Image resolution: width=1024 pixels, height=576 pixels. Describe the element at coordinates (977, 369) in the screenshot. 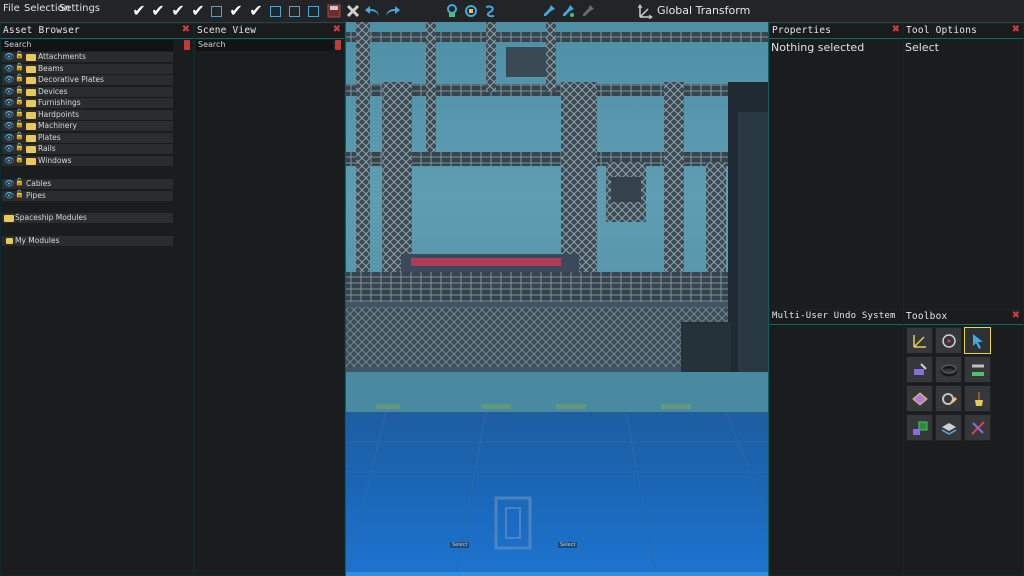

I see `wrench-tool-icon` at that location.